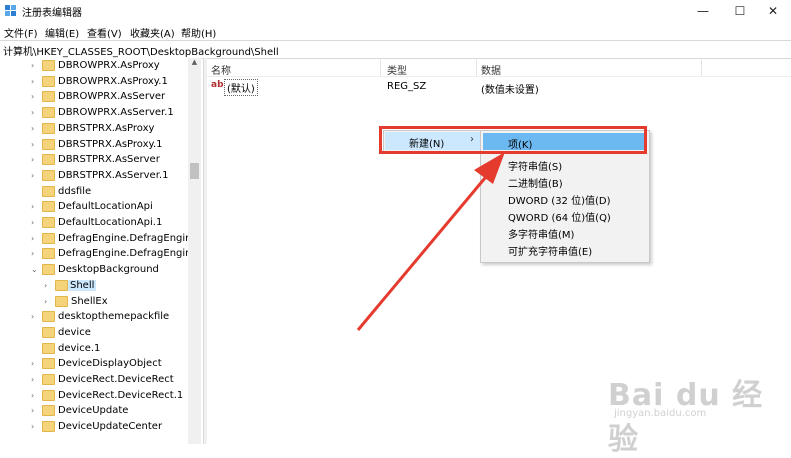  I want to click on baidu-watermark: Bai du 经验 jingyan.baidu.com, so click(685, 413).